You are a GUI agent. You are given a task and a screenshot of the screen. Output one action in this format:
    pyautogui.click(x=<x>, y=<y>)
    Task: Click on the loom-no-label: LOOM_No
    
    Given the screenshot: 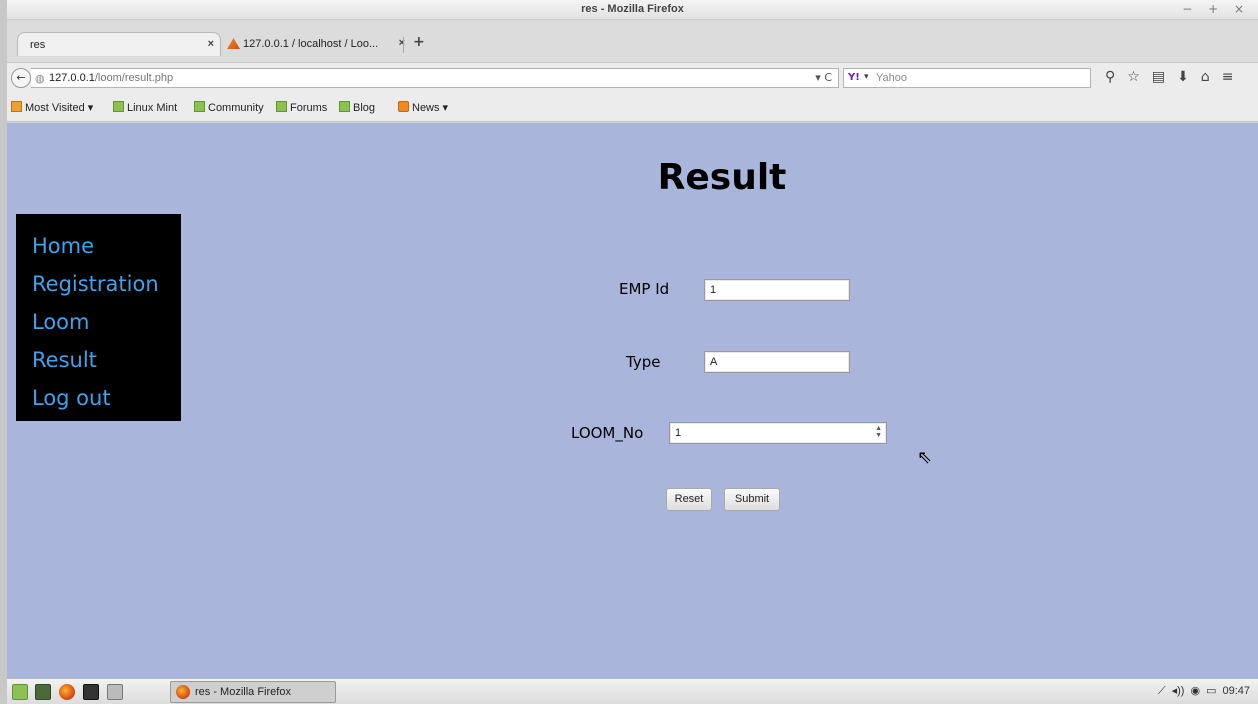 What is the action you would take?
    pyautogui.click(x=607, y=433)
    